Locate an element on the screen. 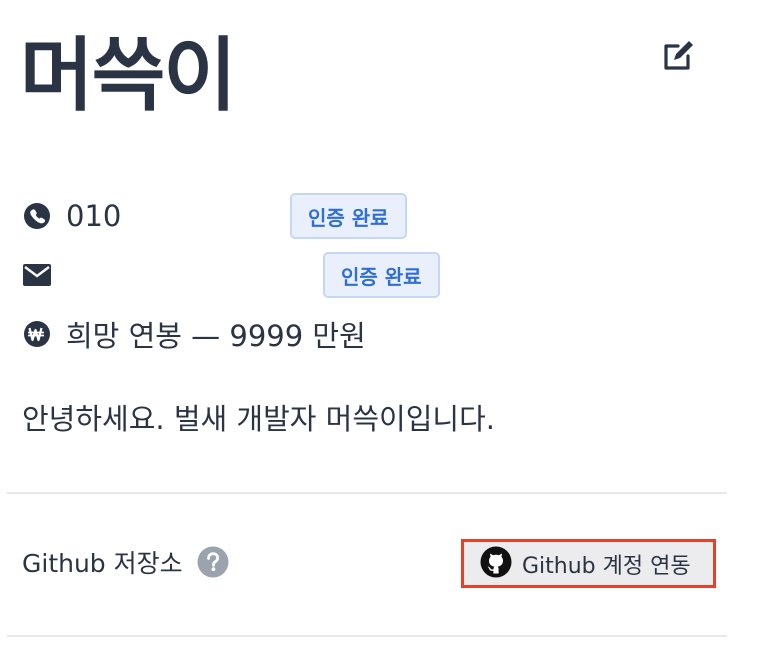 This screenshot has height=646, width=762. salary-row: 희망 연봉 — 9999 만원 is located at coordinates (194, 335).